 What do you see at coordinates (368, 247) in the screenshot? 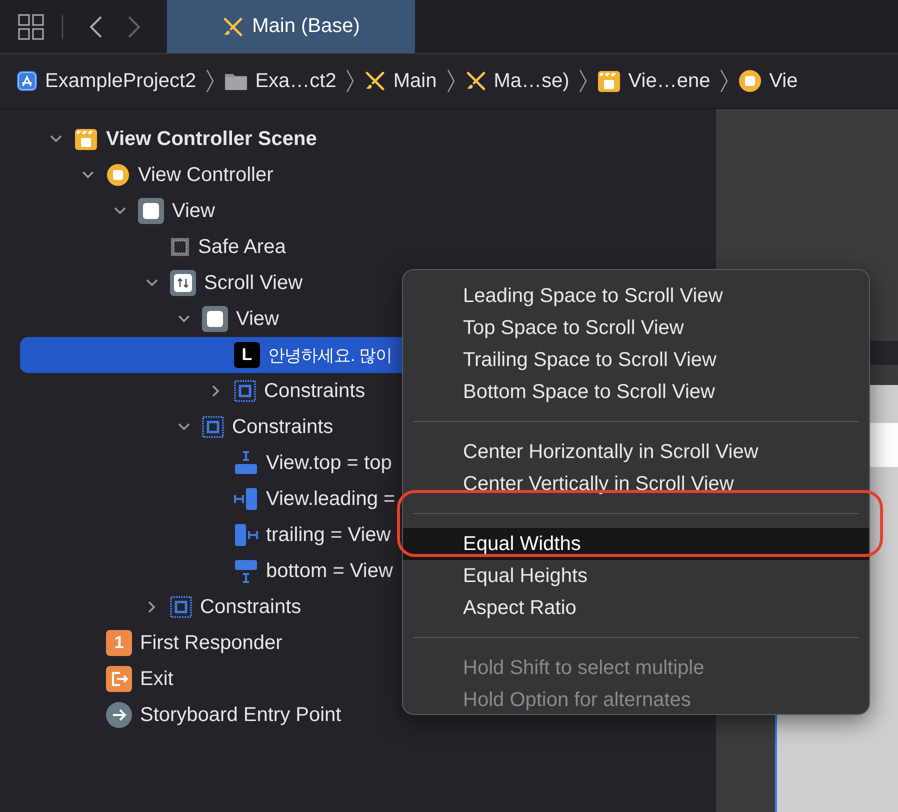
I see `outline-row: Safe Area` at bounding box center [368, 247].